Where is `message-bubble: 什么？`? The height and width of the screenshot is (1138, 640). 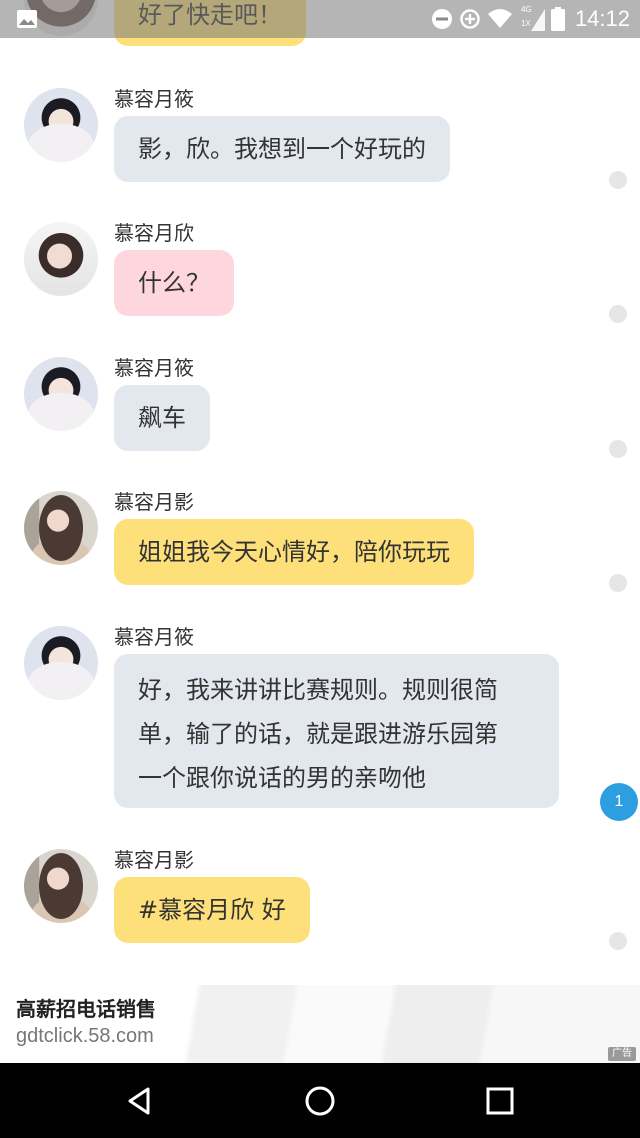
message-bubble: 什么？ is located at coordinates (174, 283).